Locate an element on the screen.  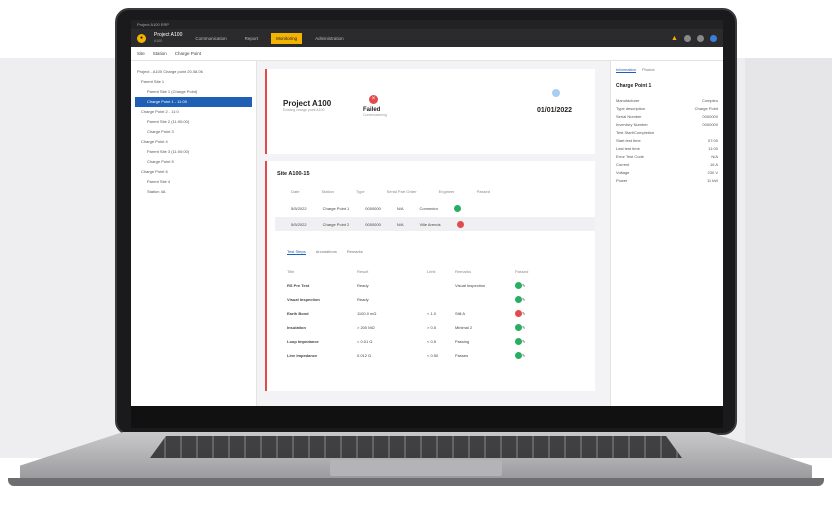
step-row: Loop Impedance < 0.01 Ω < 0.5 Passing ✎ is located at coordinates (437, 341).